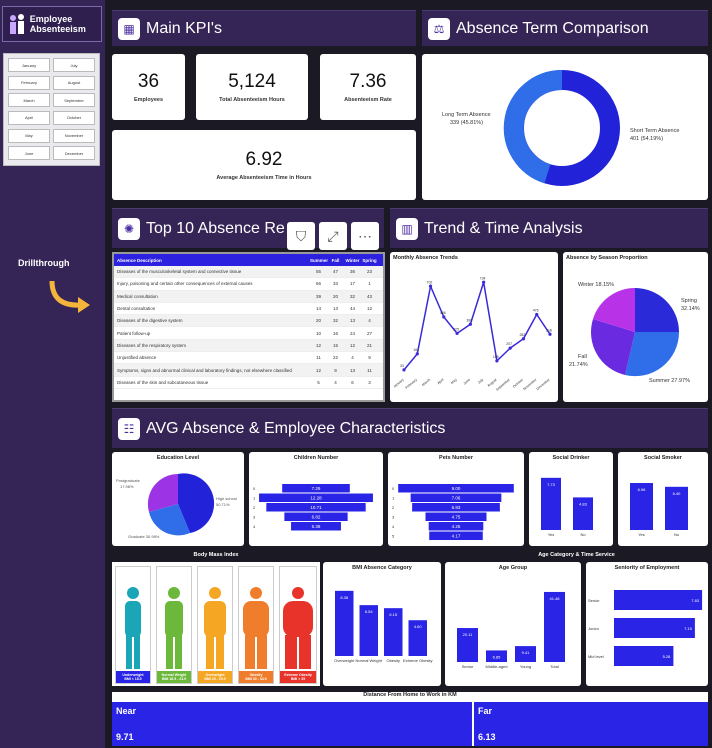 Image resolution: width=712 pixels, height=748 pixels. I want to click on month-button: January, so click(29, 65).